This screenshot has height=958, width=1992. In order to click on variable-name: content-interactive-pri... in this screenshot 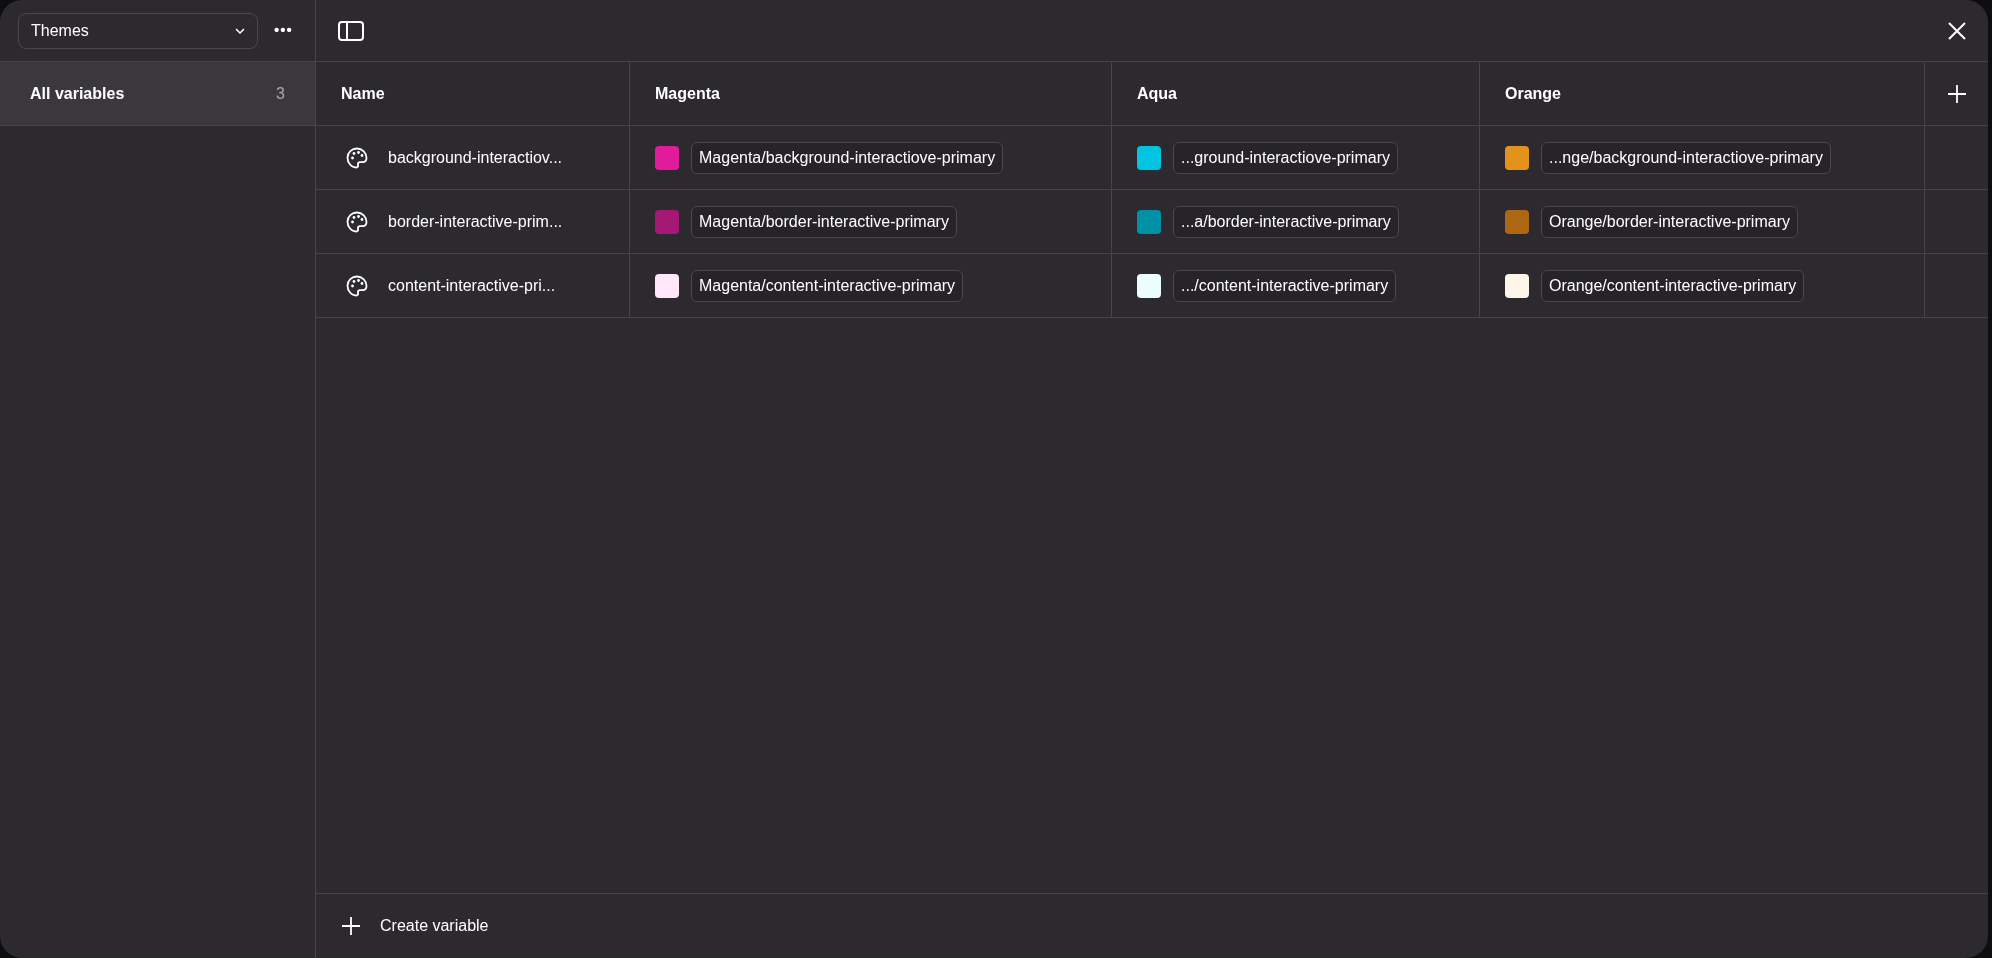, I will do `click(472, 285)`.